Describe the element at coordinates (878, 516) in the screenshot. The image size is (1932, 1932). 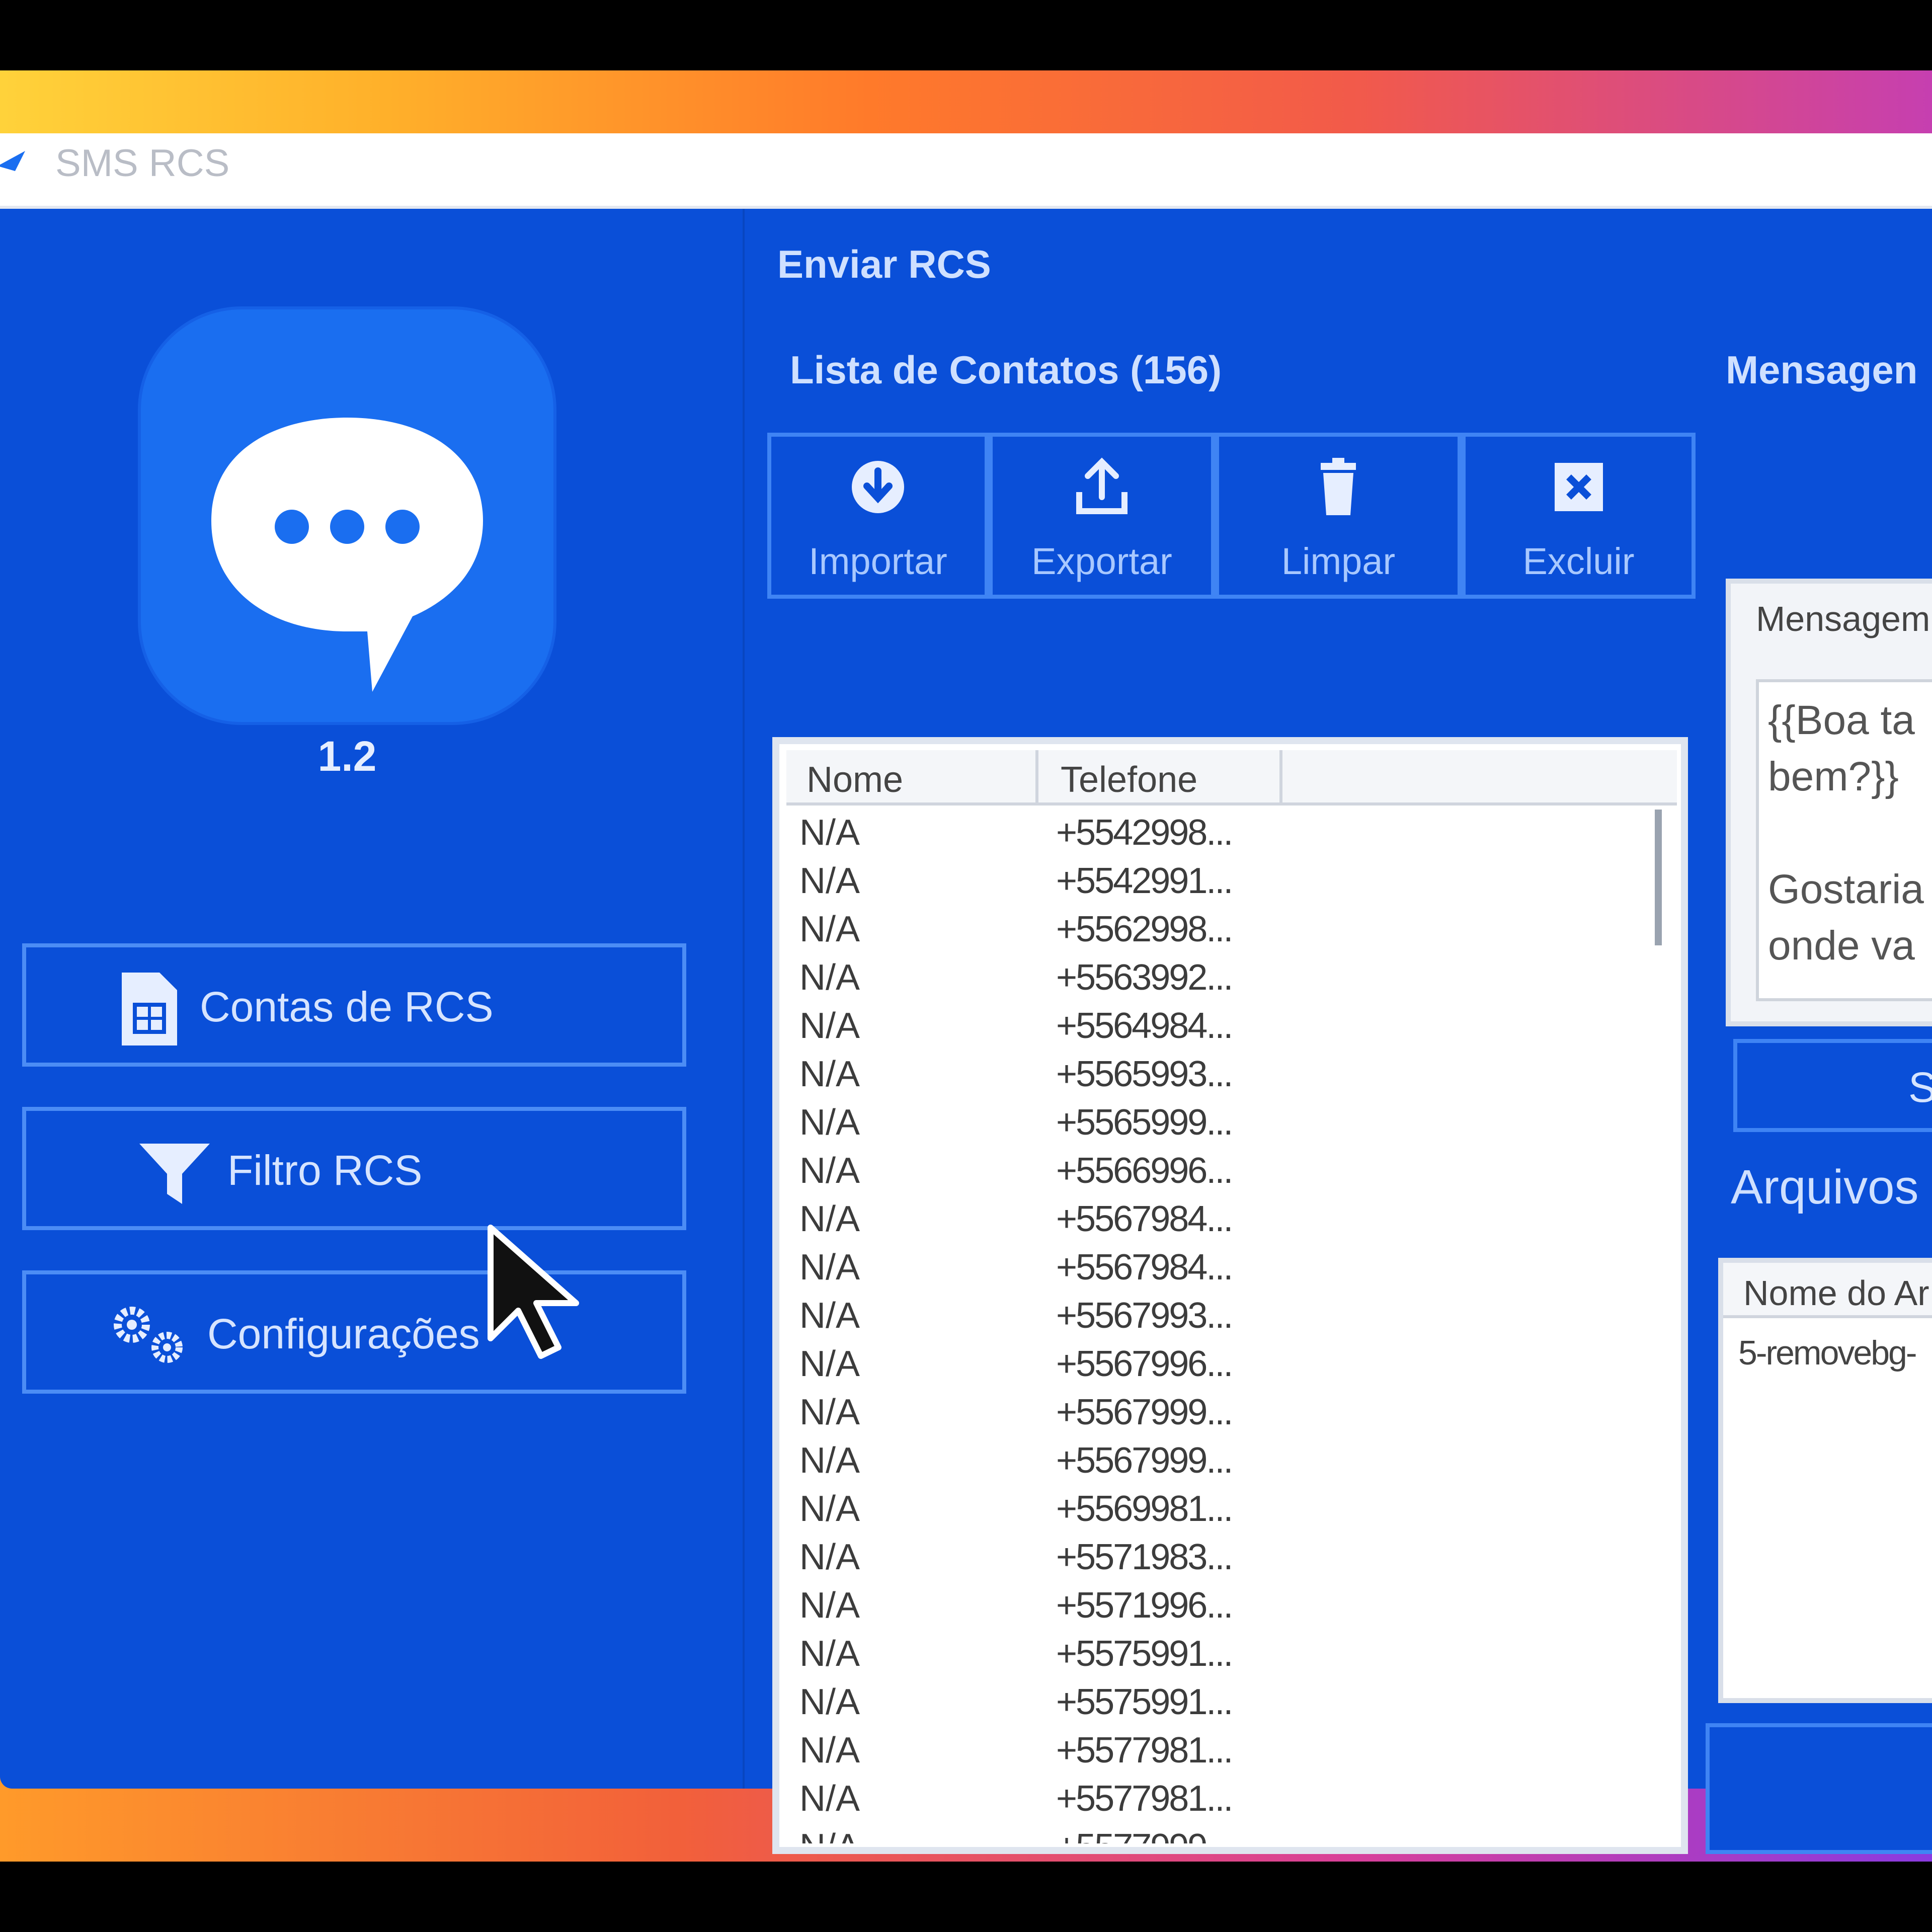
I see `import-button: Importar` at that location.